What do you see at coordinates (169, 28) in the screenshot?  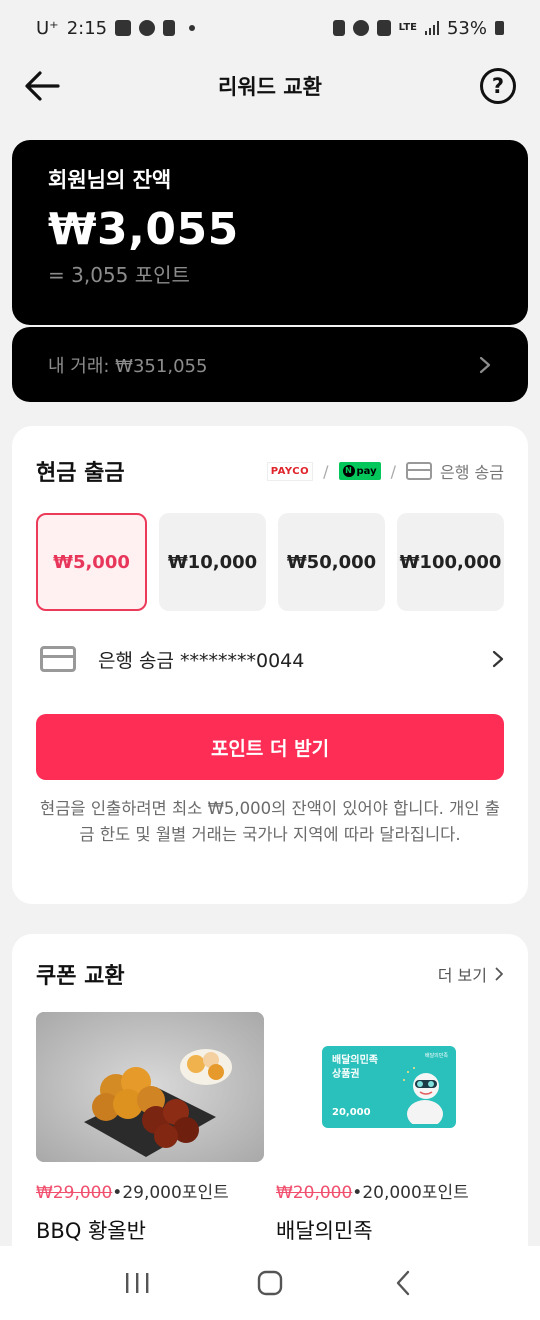 I see `edit-notification-icon` at bounding box center [169, 28].